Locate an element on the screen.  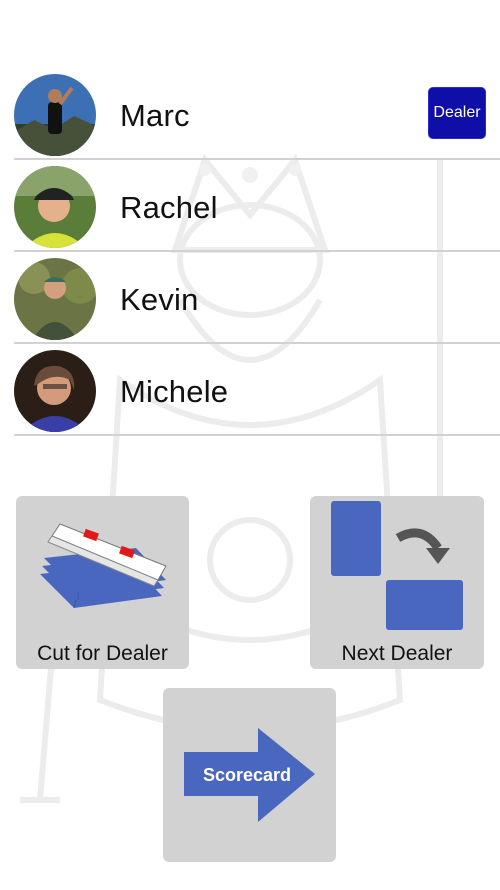
scorecard-arrow-icon: Scorecard is located at coordinates (249, 775).